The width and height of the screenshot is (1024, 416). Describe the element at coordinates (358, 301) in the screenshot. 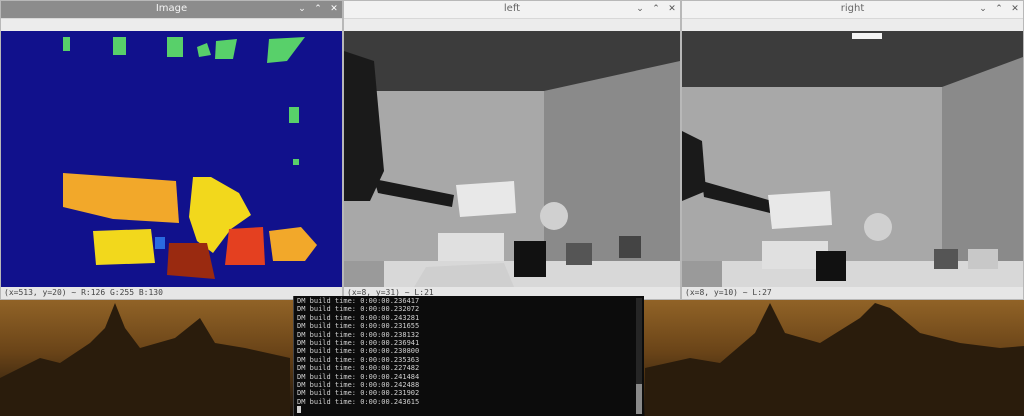

I see `terminal-line: DM build time: 0:00:00.236417` at that location.